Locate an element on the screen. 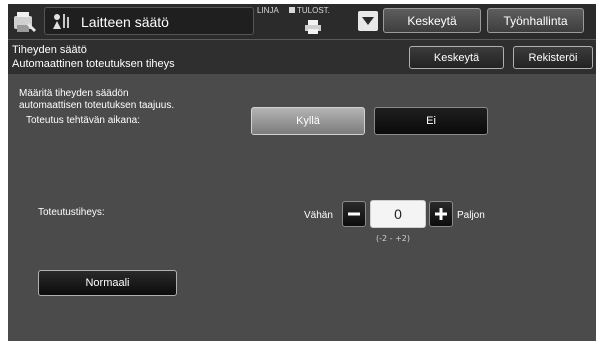 This screenshot has width=603, height=349. printer-job-icon is located at coordinates (313, 27).